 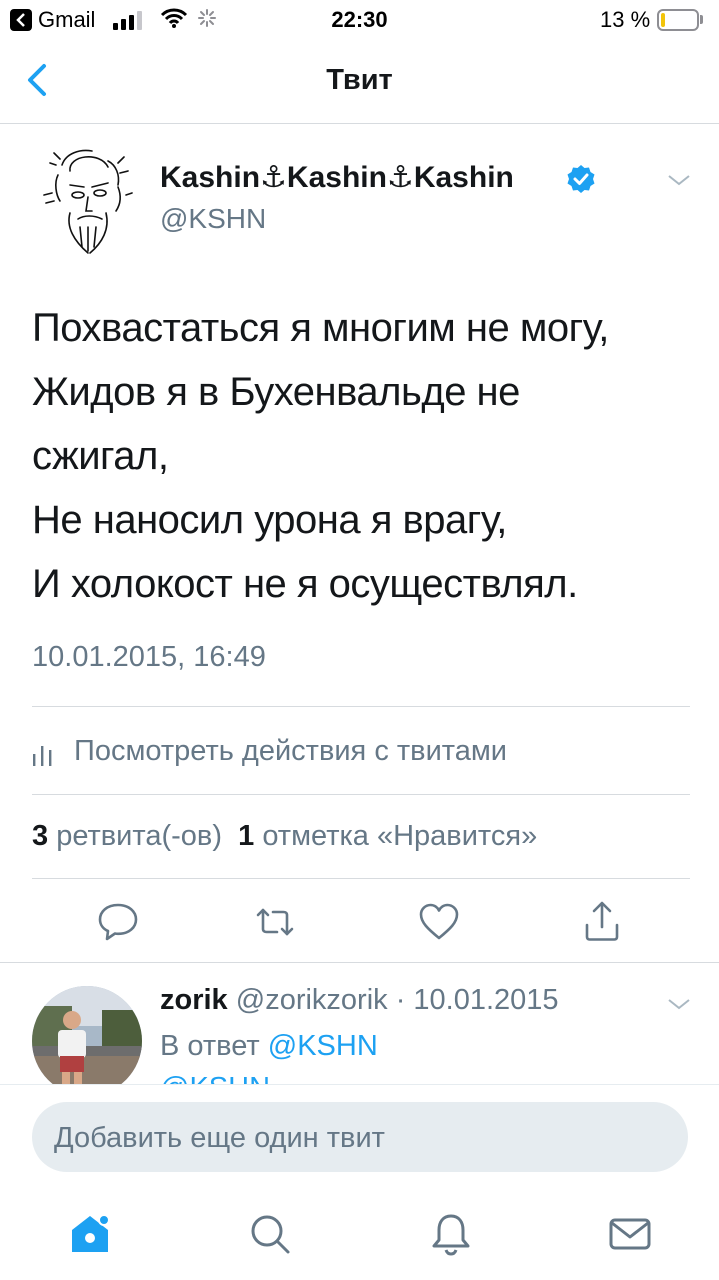 What do you see at coordinates (42, 756) in the screenshot?
I see `analytics-bars-icon` at bounding box center [42, 756].